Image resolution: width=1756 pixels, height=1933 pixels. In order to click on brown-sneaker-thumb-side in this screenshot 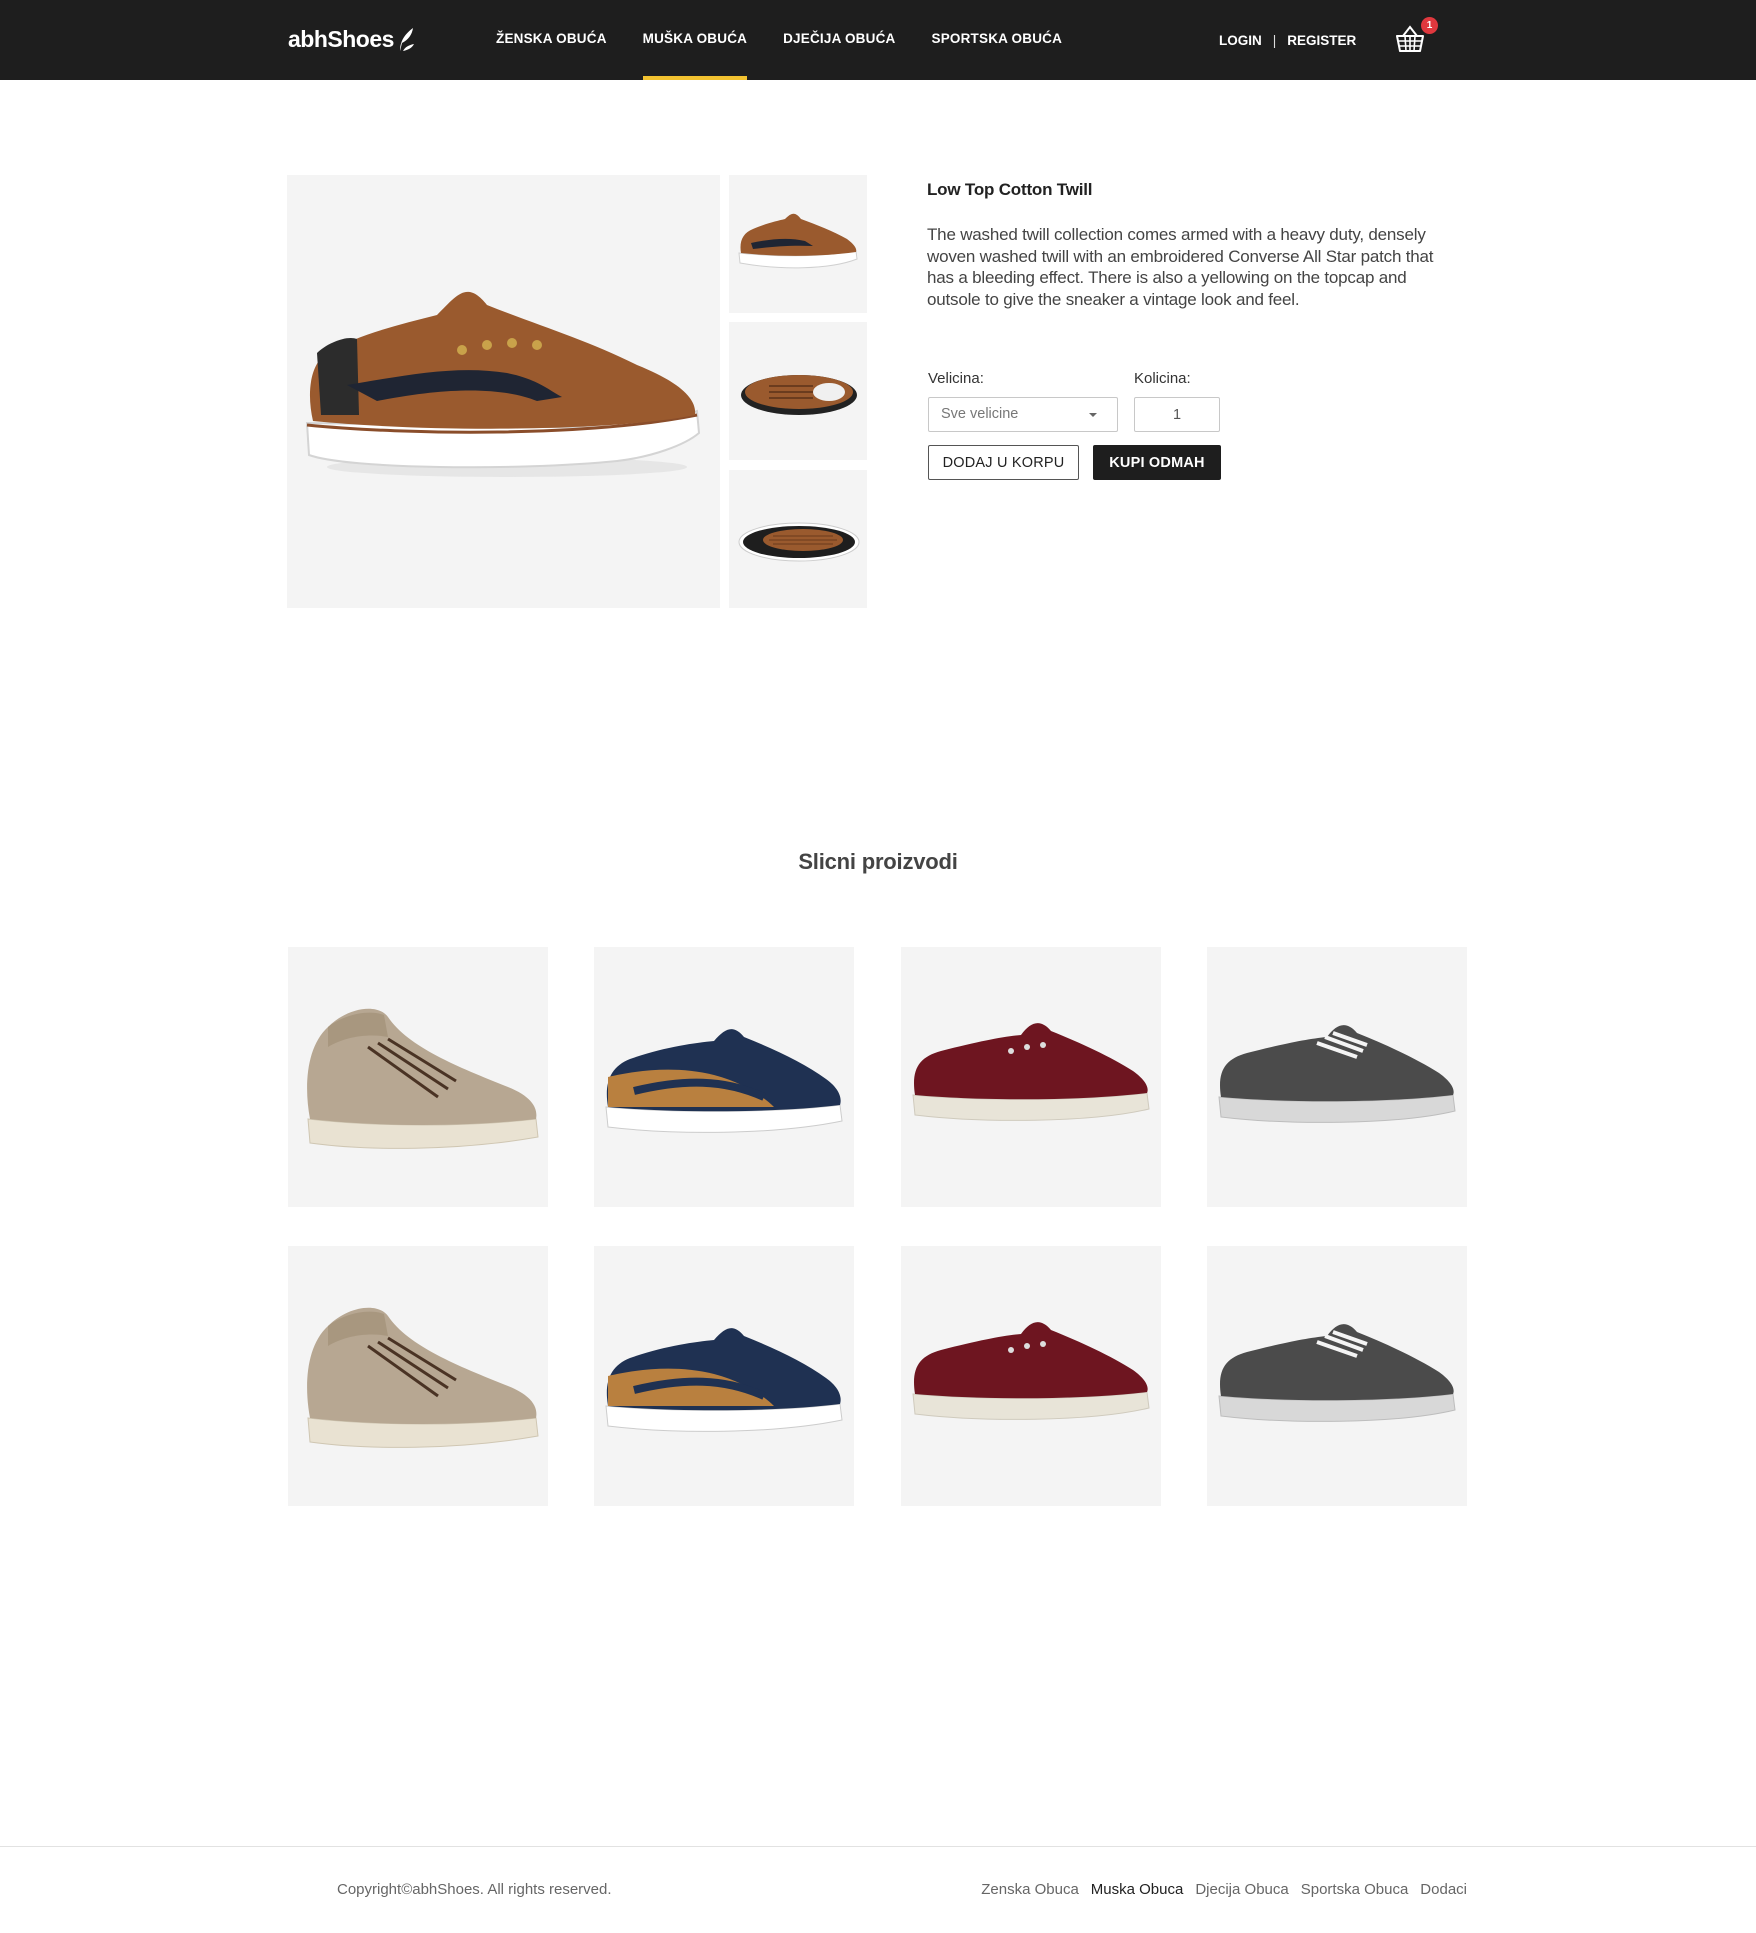, I will do `click(798, 241)`.